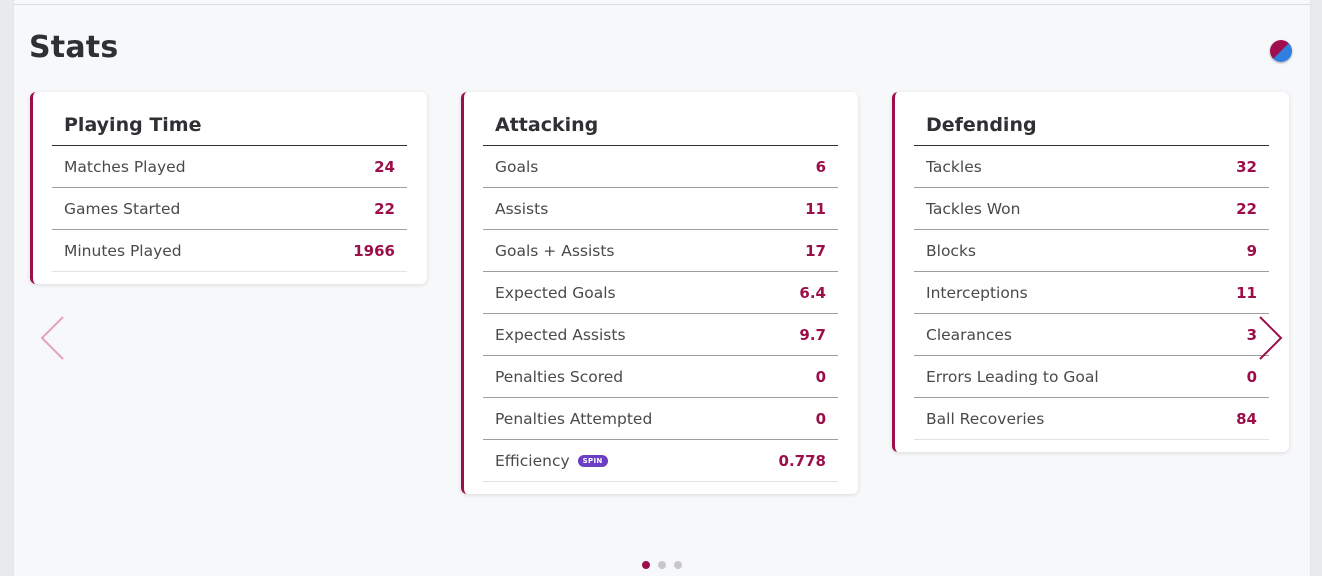  Describe the element at coordinates (1091, 251) in the screenshot. I see `stat-row: Blocks 9` at that location.